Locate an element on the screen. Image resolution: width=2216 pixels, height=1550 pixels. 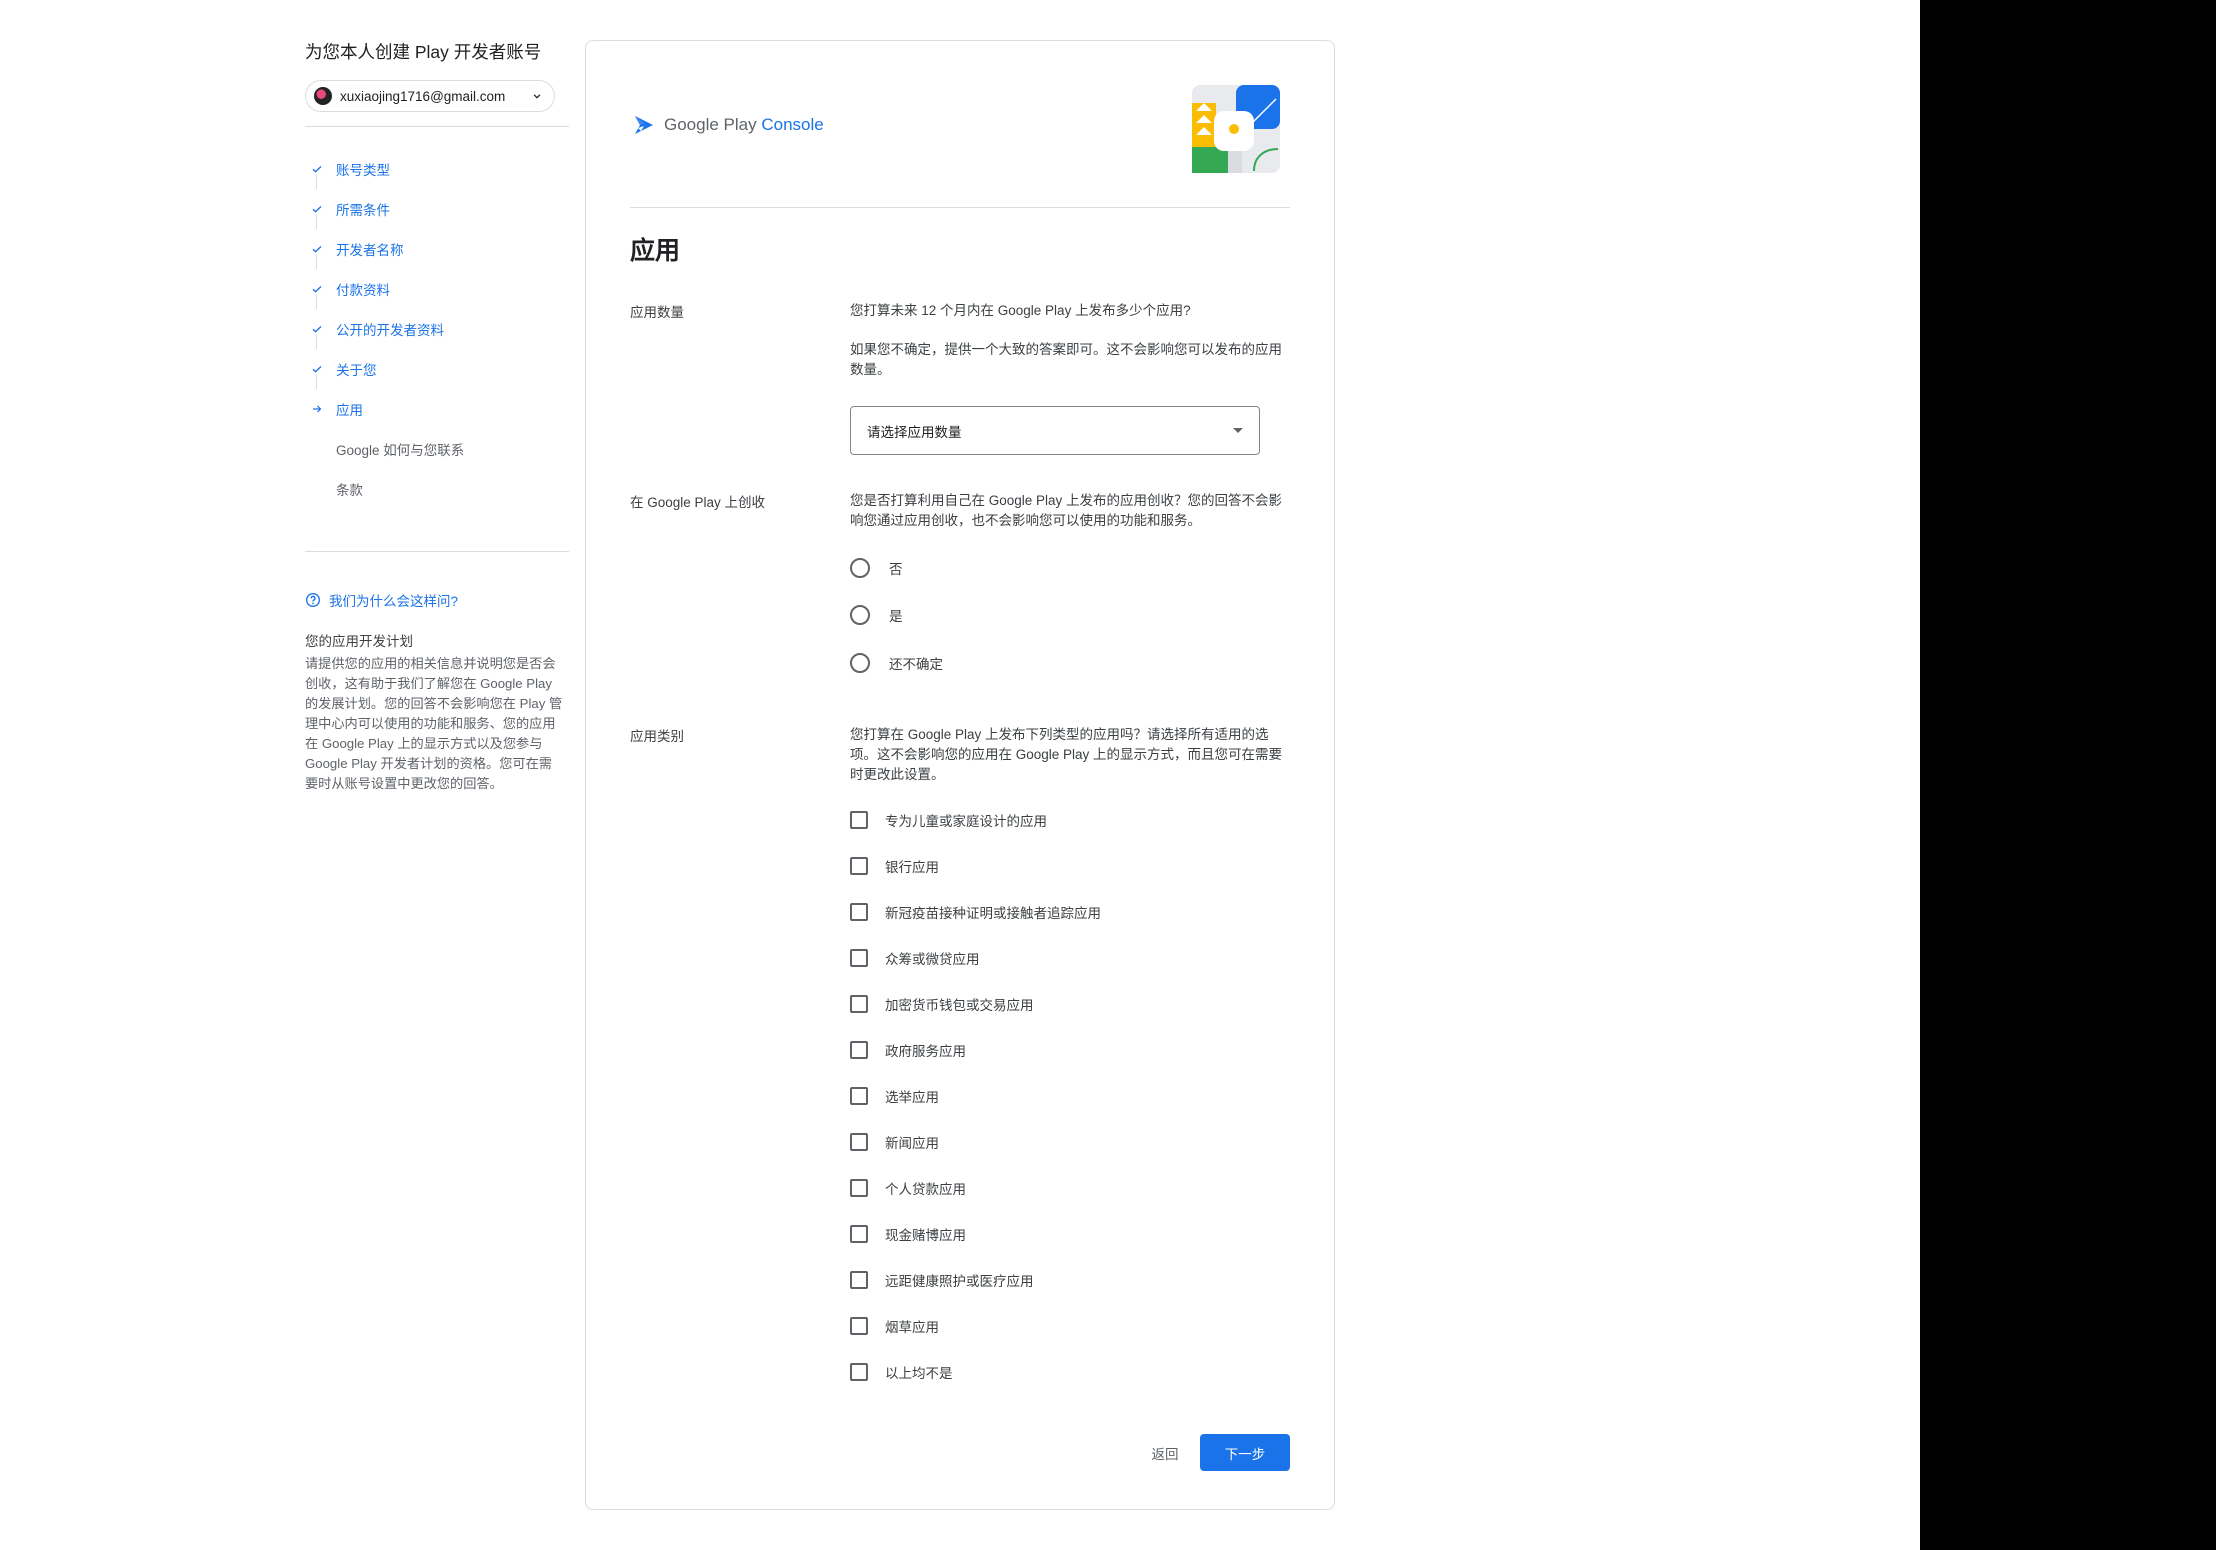
checkbox-crypto: 加密货币钱包或交易应用 is located at coordinates (942, 1004).